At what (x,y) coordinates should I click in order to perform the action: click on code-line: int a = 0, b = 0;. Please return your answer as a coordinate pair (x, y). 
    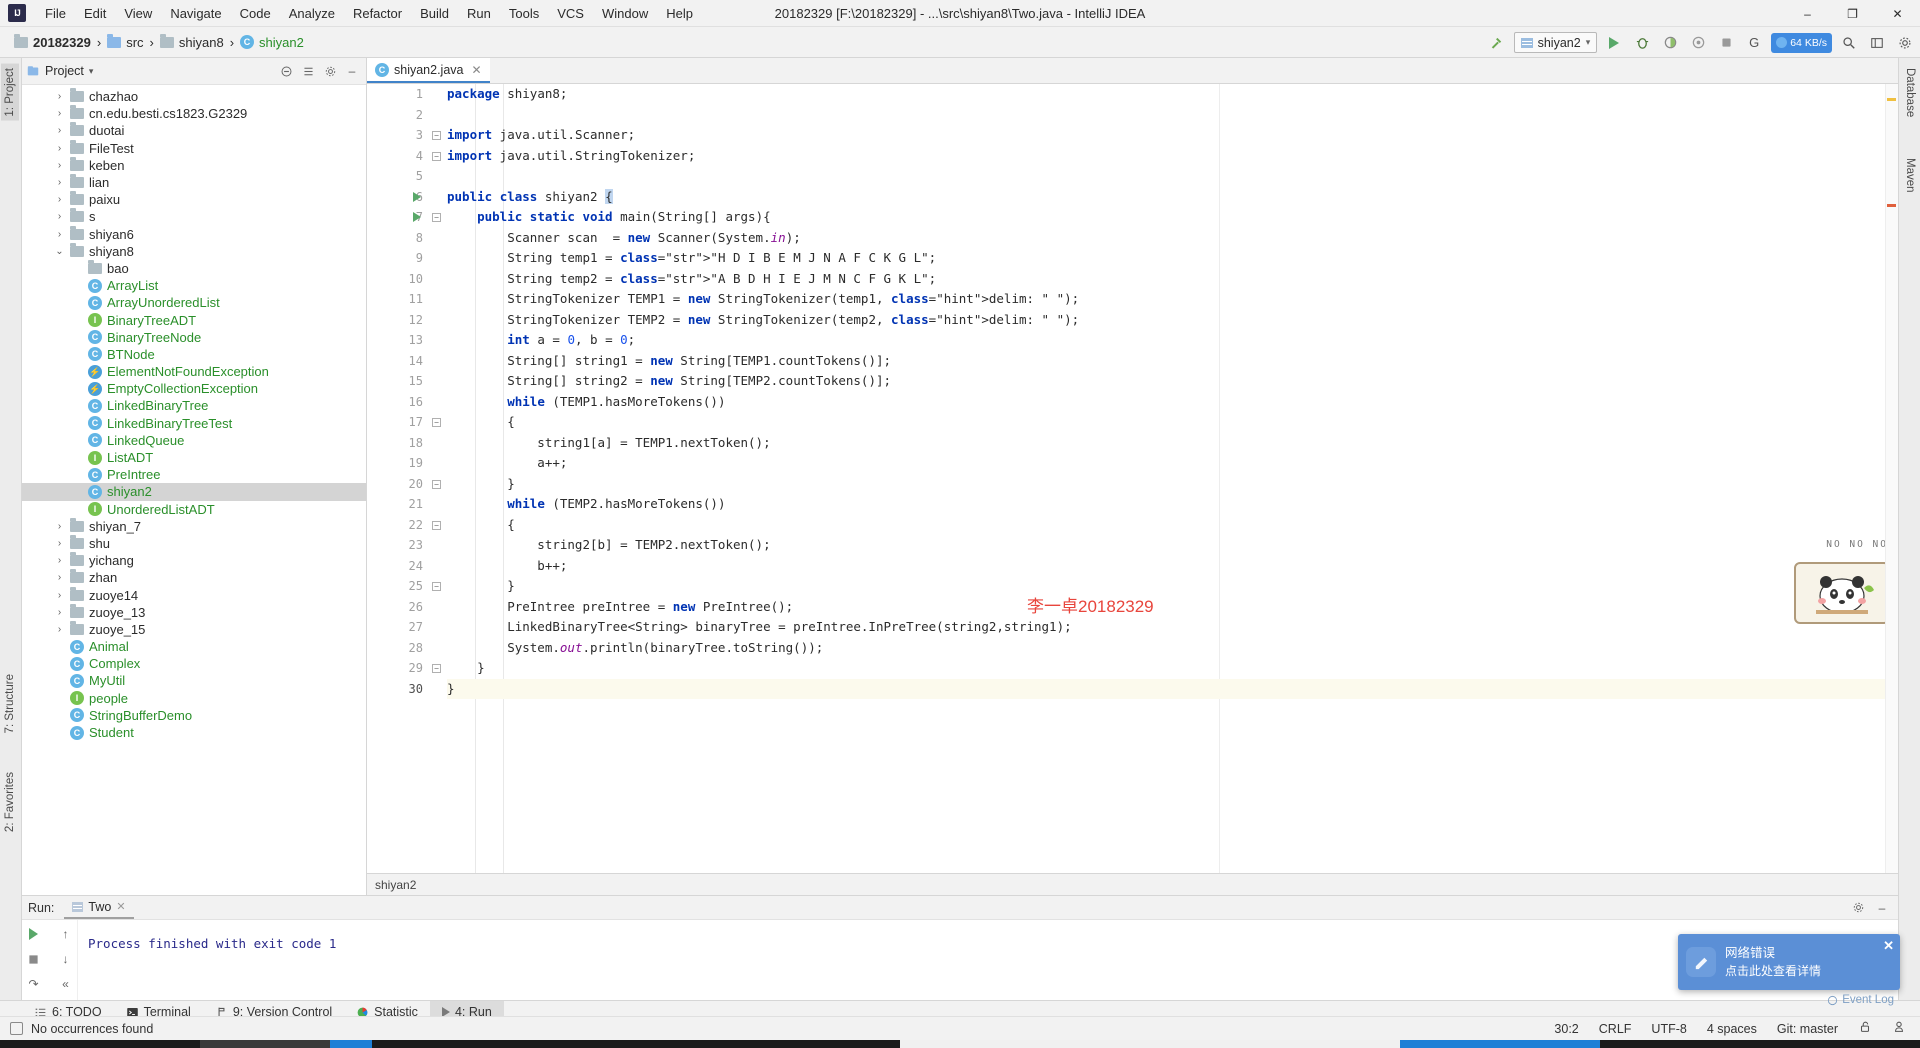
    Looking at the image, I should click on (1172, 340).